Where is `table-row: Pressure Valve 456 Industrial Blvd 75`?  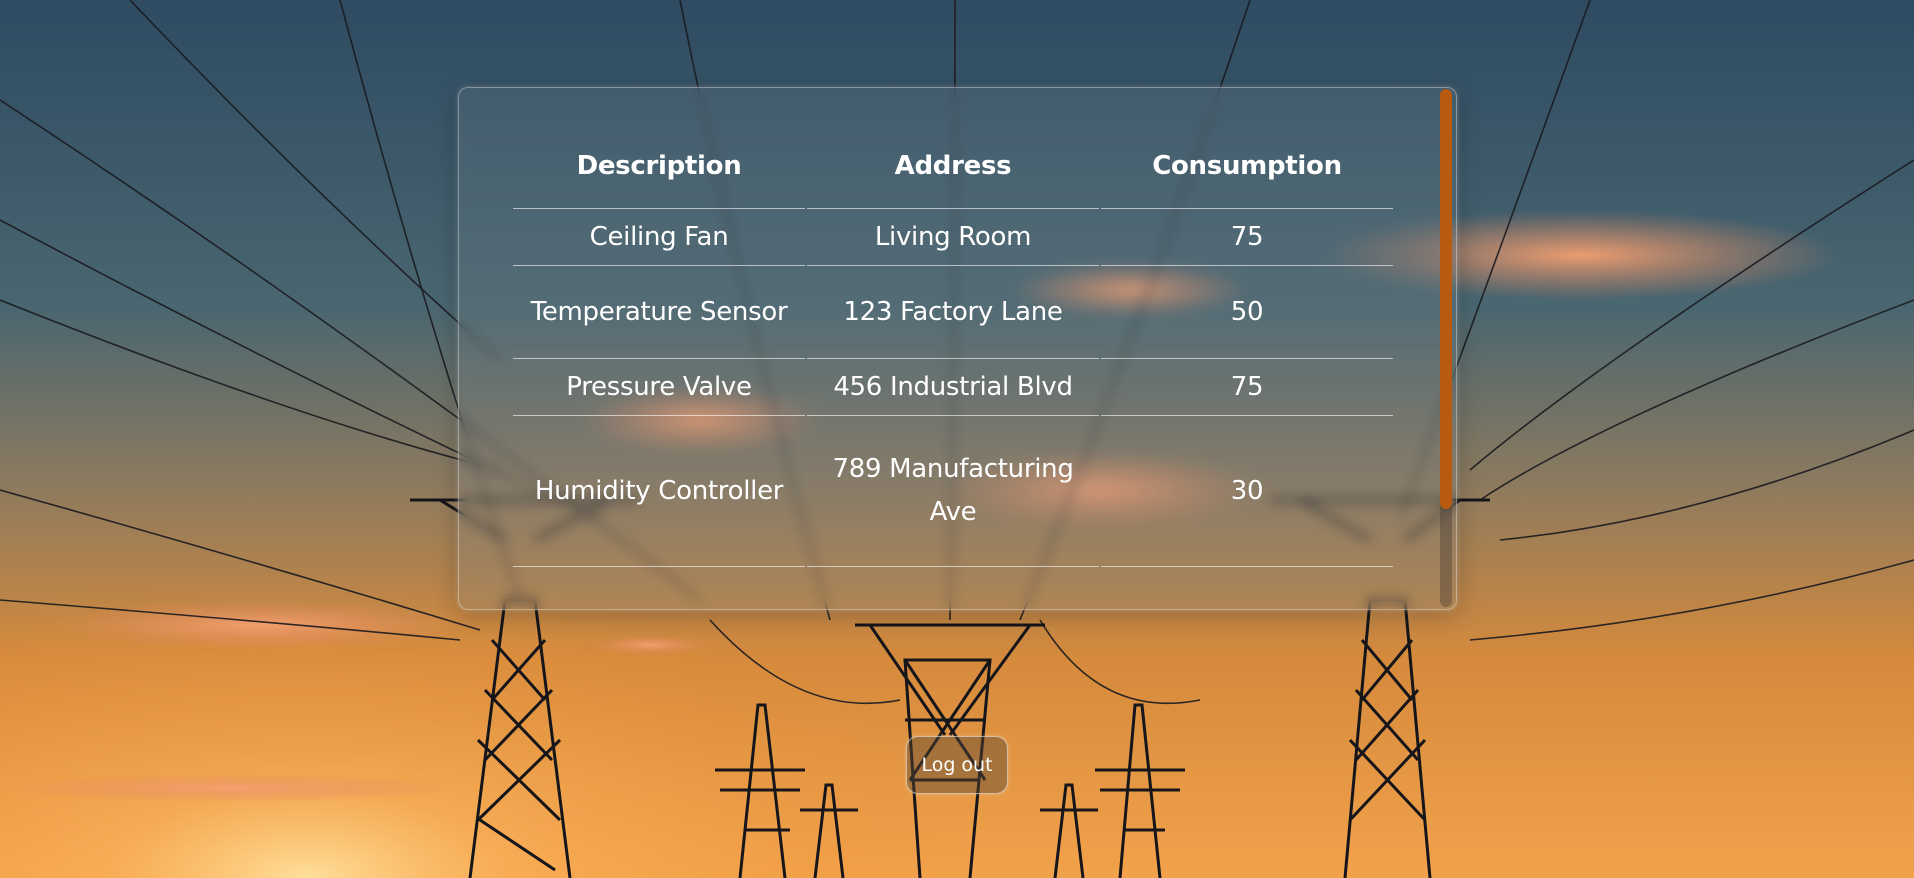 table-row: Pressure Valve 456 Industrial Blvd 75 is located at coordinates (953, 387).